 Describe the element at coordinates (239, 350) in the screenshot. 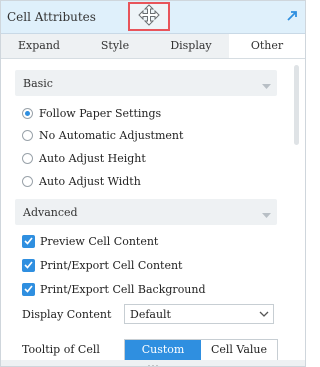

I see `tooltip-option-cell-value: Cell Value` at that location.